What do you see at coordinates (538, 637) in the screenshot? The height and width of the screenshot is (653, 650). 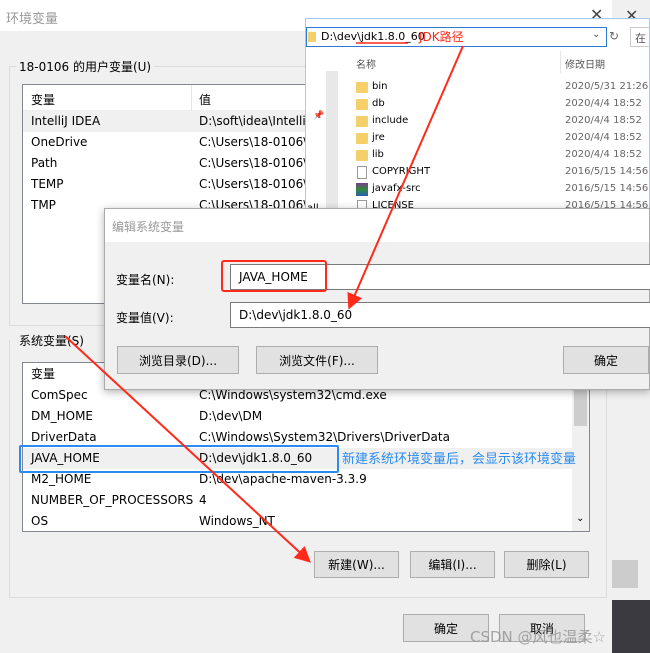 I see `watermark: CSDN @风也温柔☆` at bounding box center [538, 637].